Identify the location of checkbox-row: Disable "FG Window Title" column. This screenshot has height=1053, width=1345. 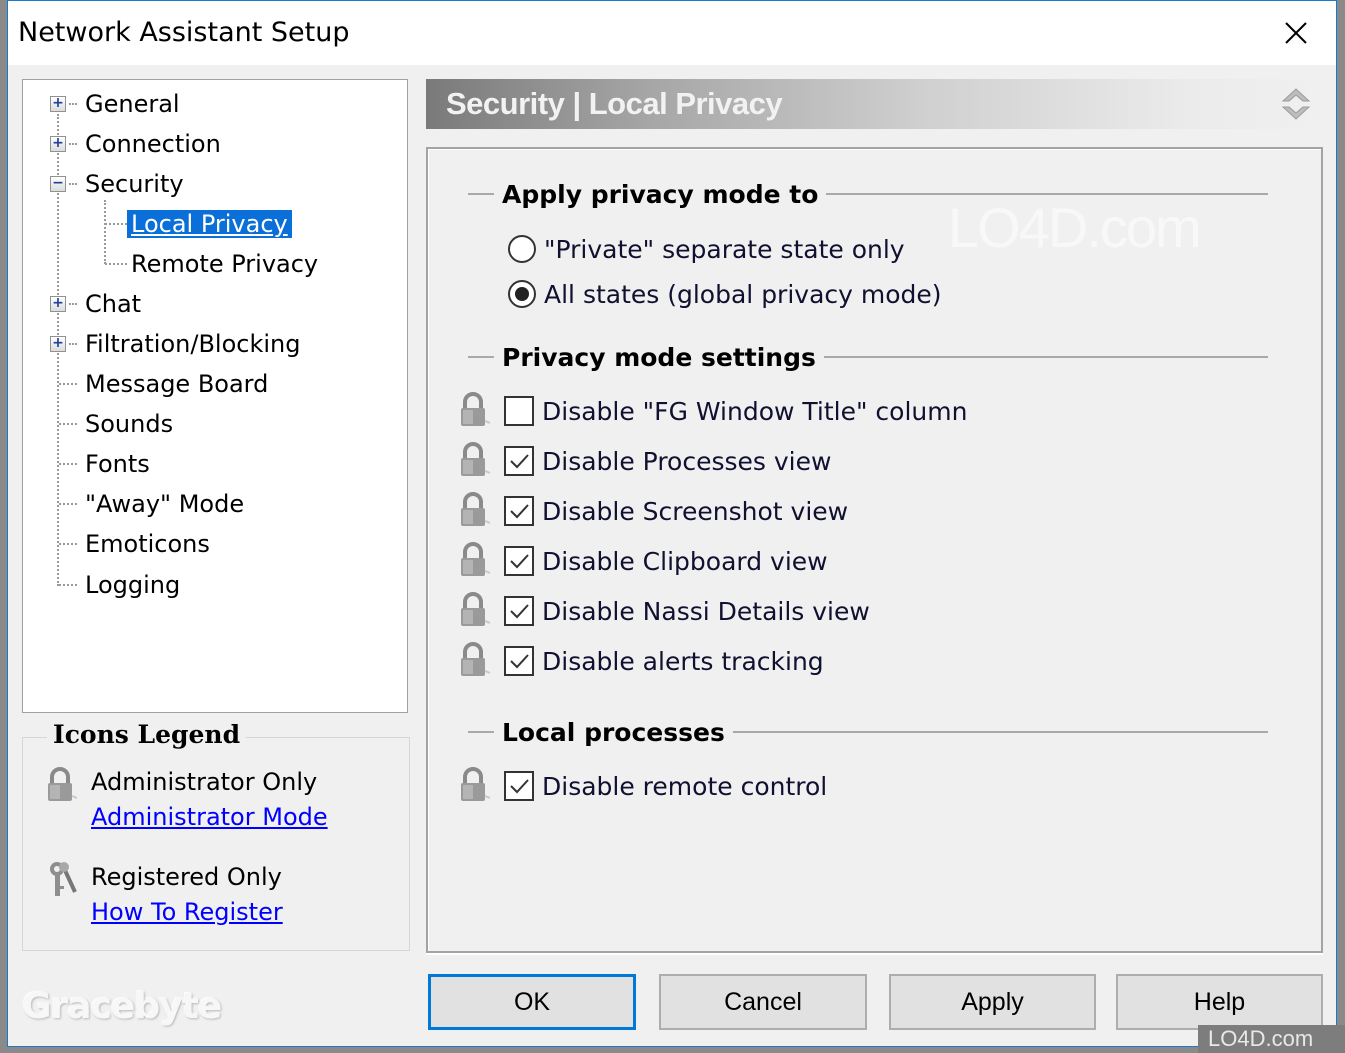
(711, 411).